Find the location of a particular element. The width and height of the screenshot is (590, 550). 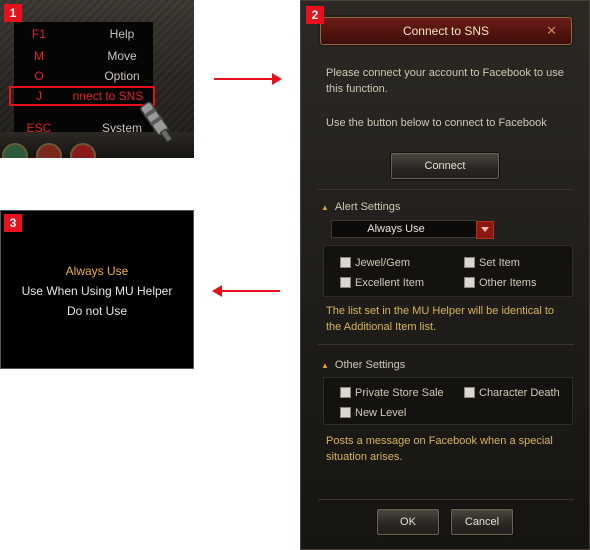

step-badge: 1 is located at coordinates (13, 13).